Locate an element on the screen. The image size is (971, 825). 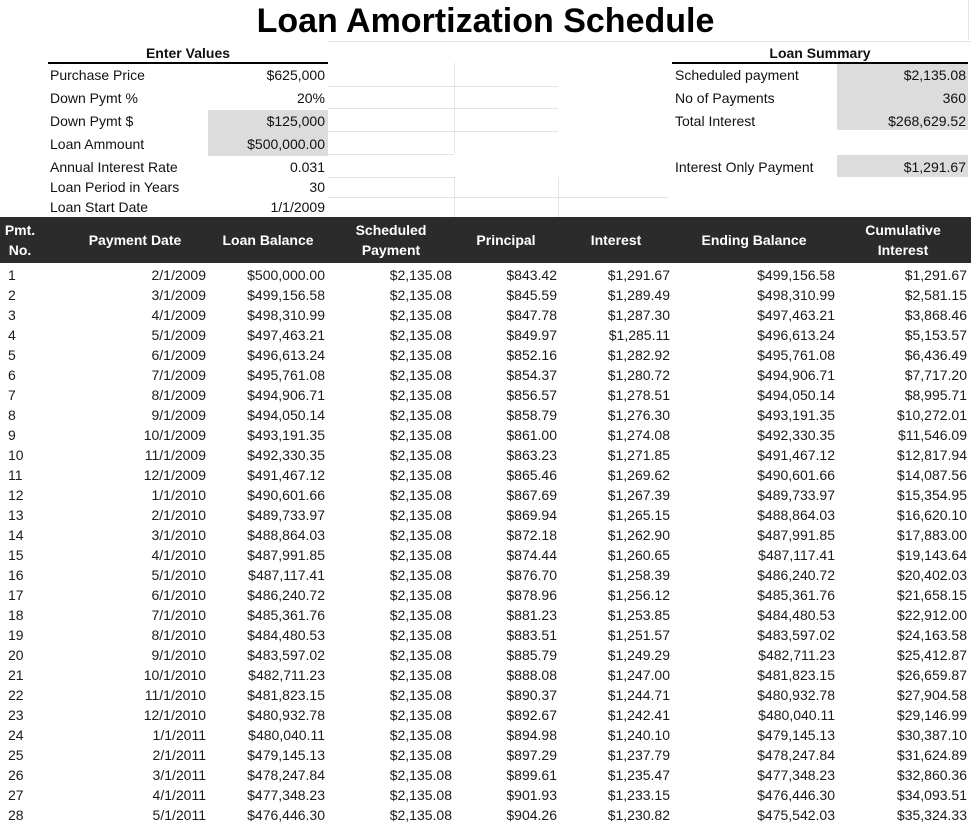
cell-ending-balance: $494,906.71 is located at coordinates (755, 375).